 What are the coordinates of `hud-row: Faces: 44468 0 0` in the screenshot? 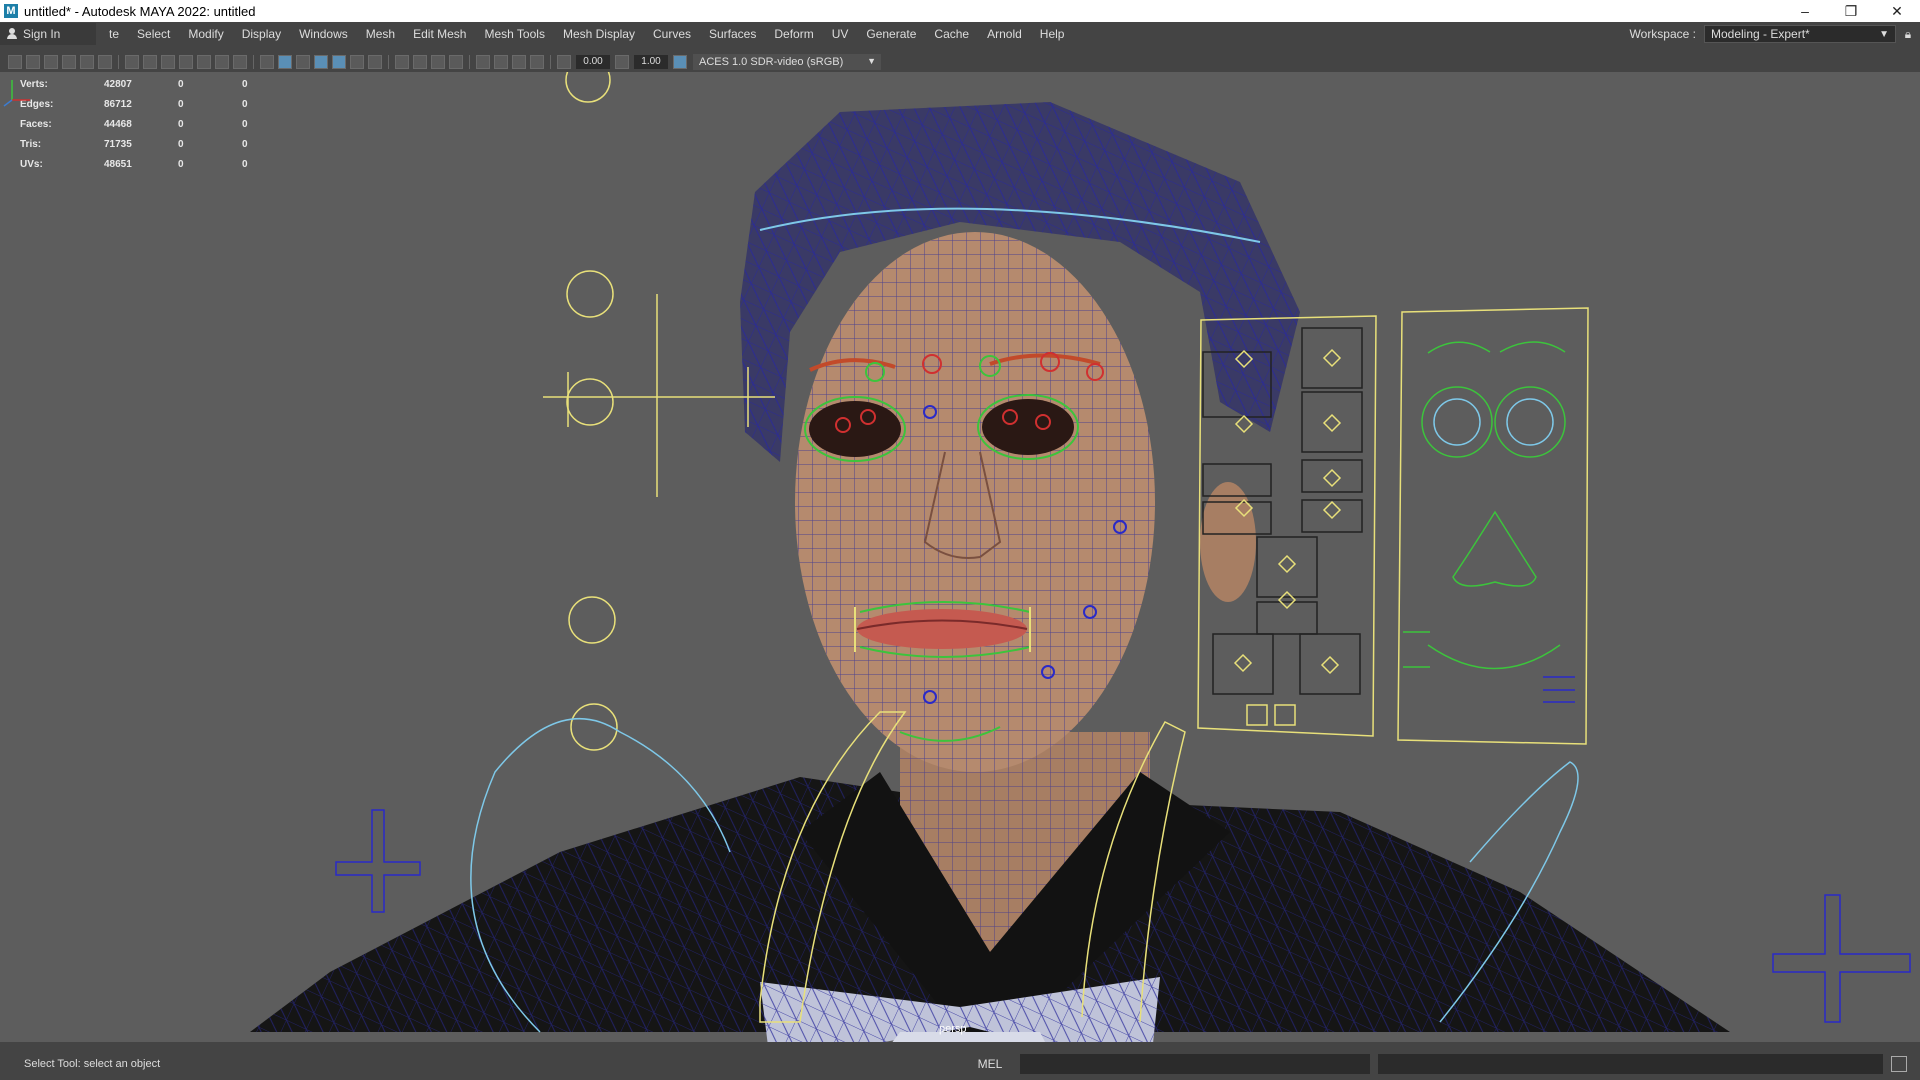 It's located at (151, 124).